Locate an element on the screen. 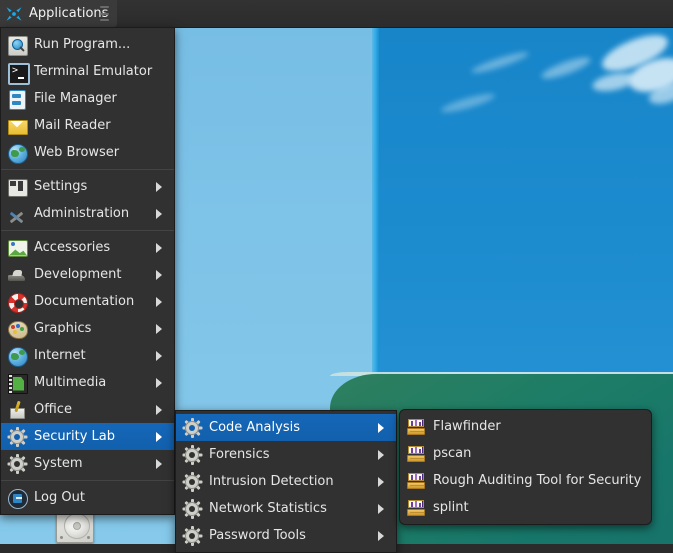 This screenshot has height=553, width=673. menu-item-file-manager: File Manager is located at coordinates (87, 98).